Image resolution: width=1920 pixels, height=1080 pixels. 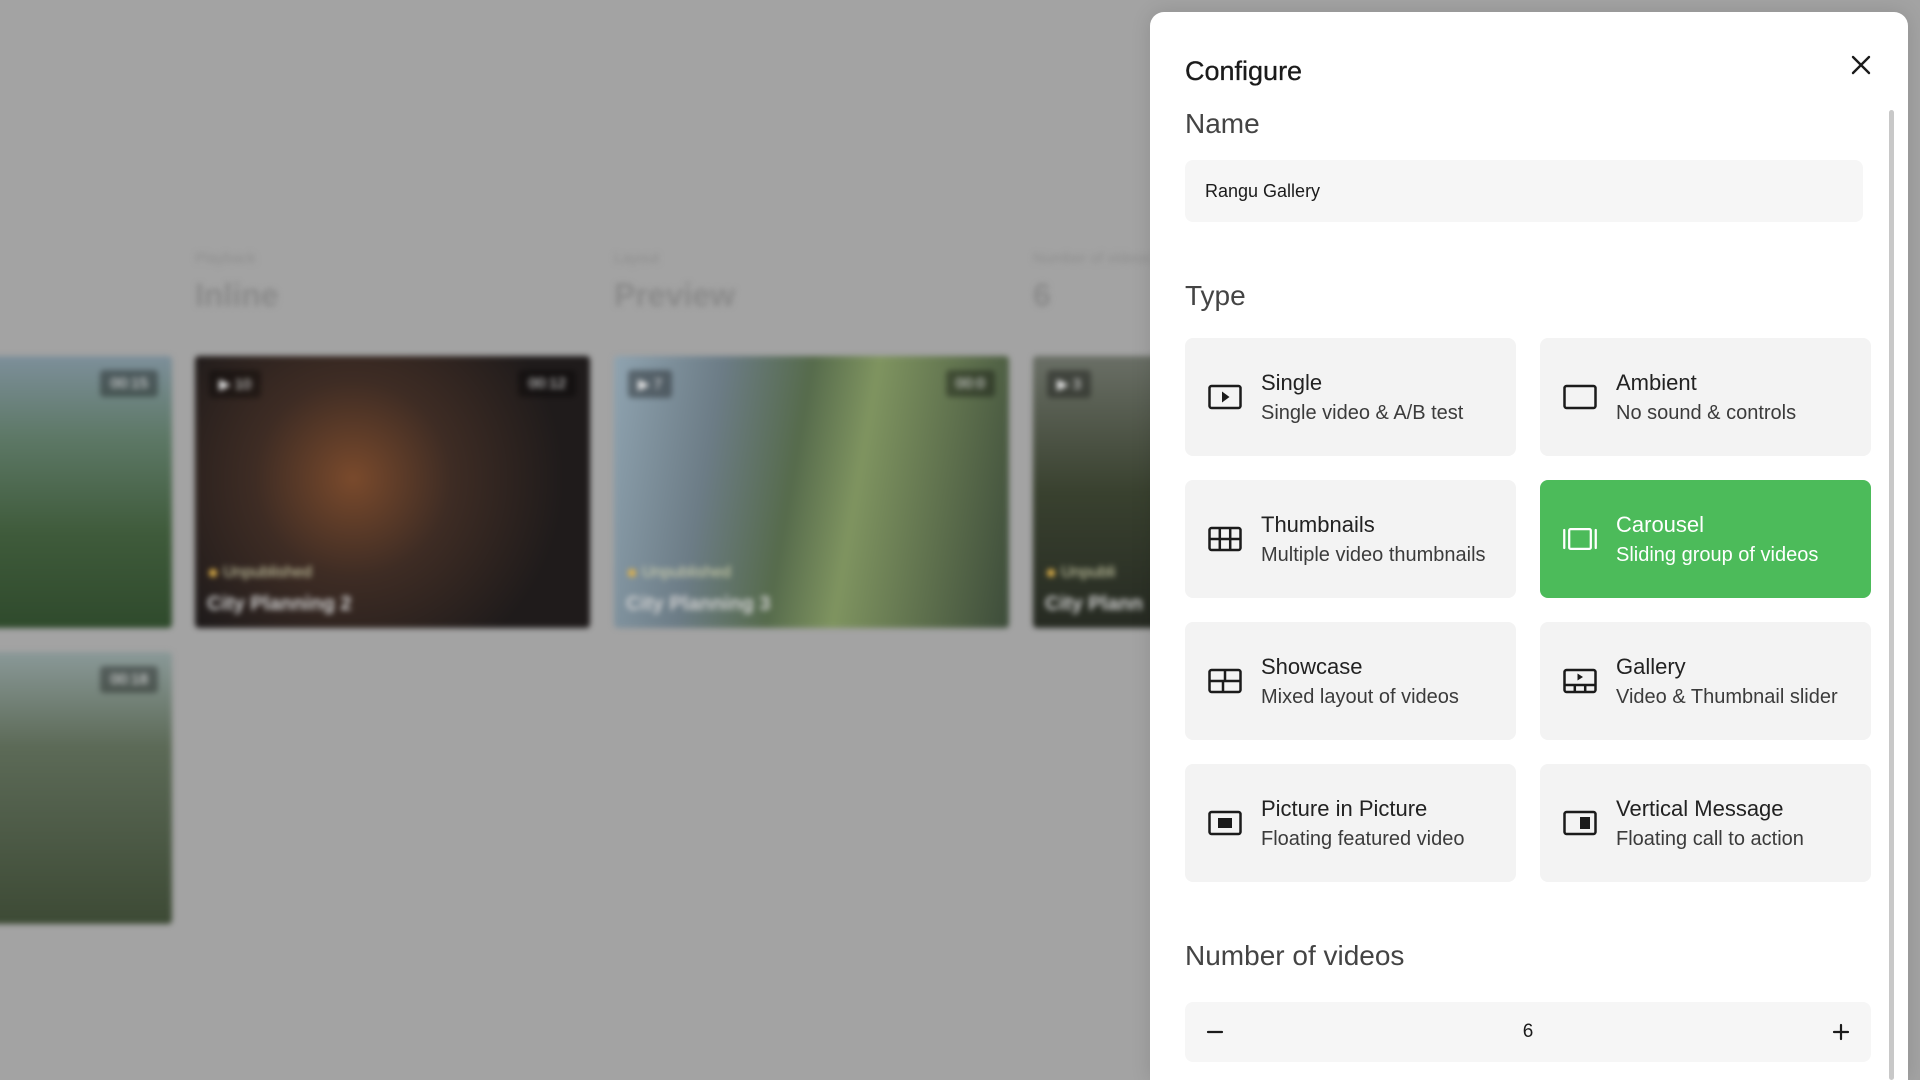 I want to click on carousel-icon, so click(x=1580, y=539).